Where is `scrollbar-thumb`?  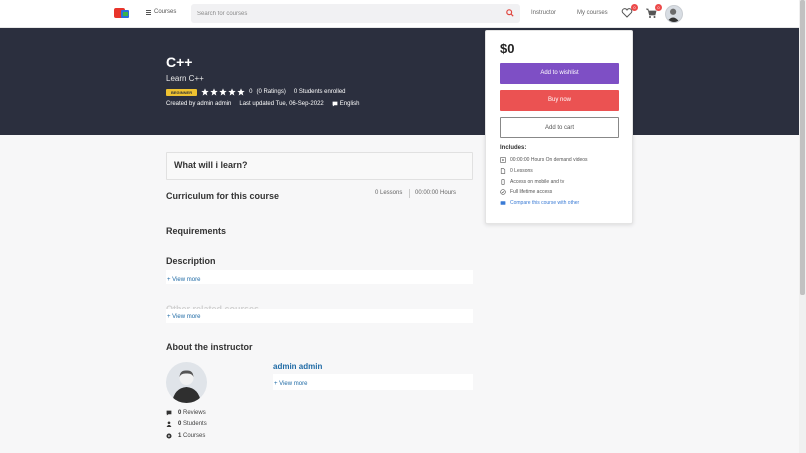
scrollbar-thumb is located at coordinates (802, 147).